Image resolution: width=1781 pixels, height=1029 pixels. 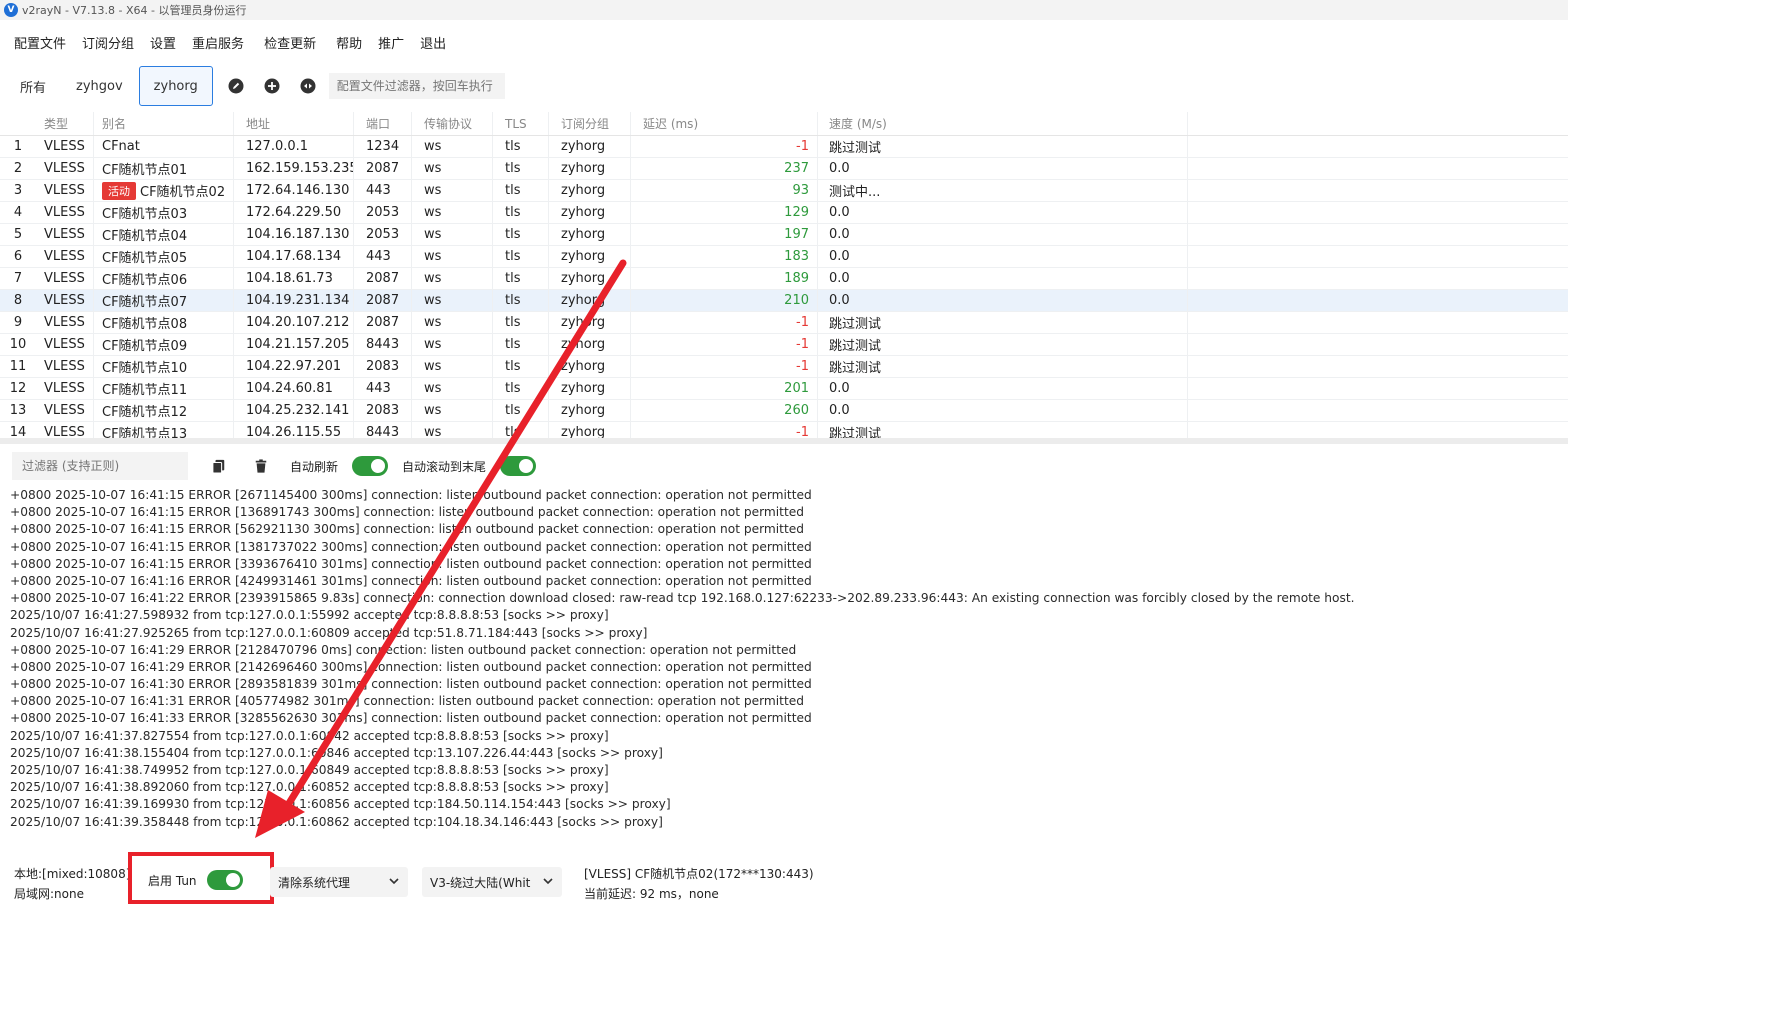 What do you see at coordinates (18, 344) in the screenshot?
I see `row-index: 10` at bounding box center [18, 344].